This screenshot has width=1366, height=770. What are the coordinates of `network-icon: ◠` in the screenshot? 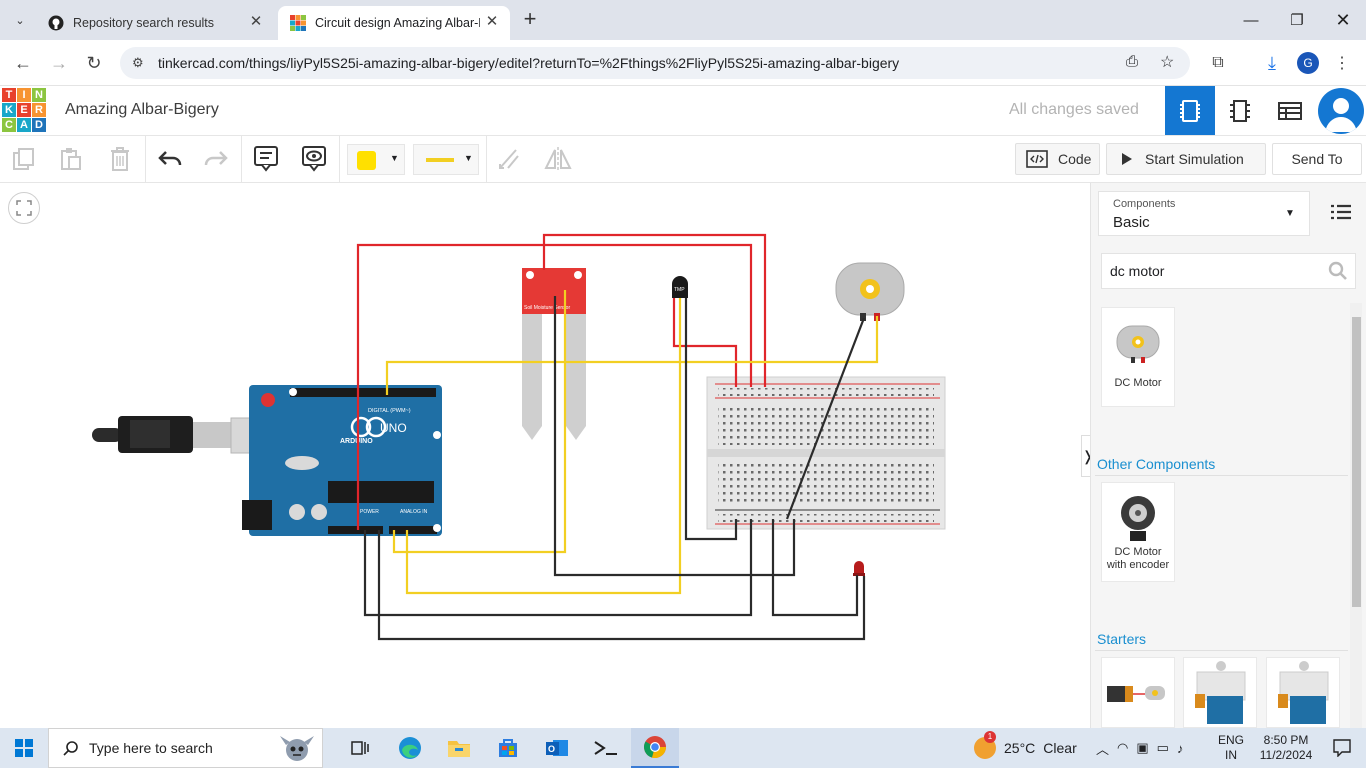 It's located at (1122, 748).